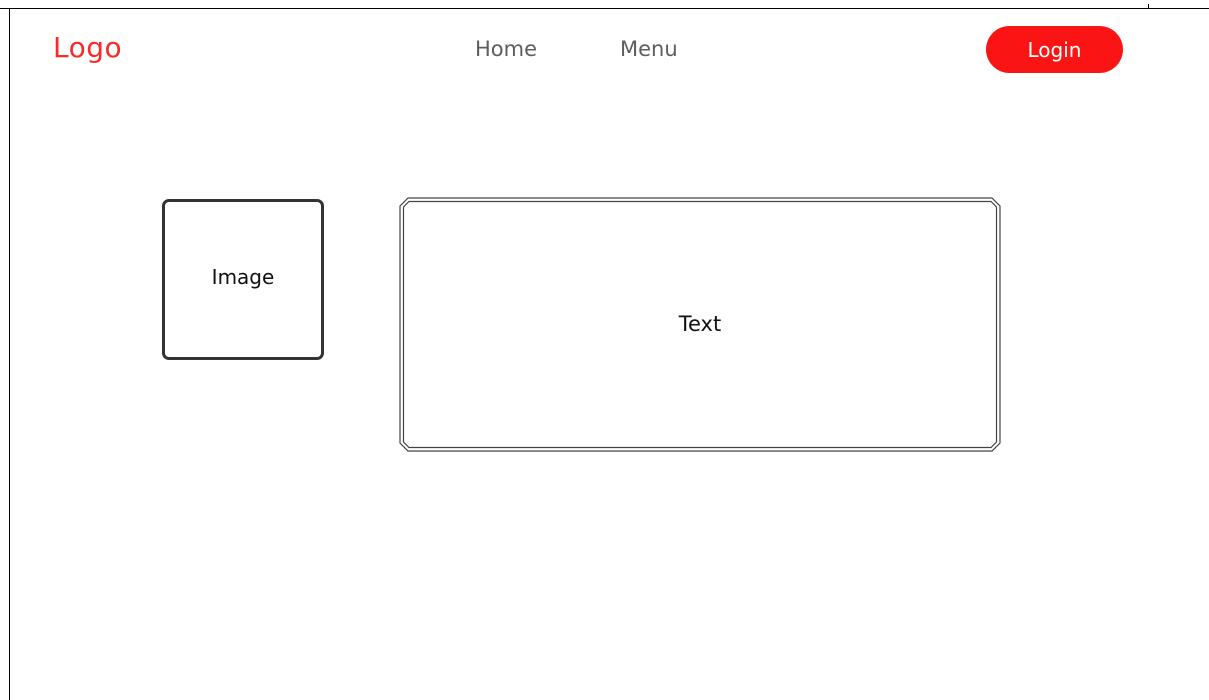 The width and height of the screenshot is (1209, 700). Describe the element at coordinates (604, 8) in the screenshot. I see `frame-top-border` at that location.